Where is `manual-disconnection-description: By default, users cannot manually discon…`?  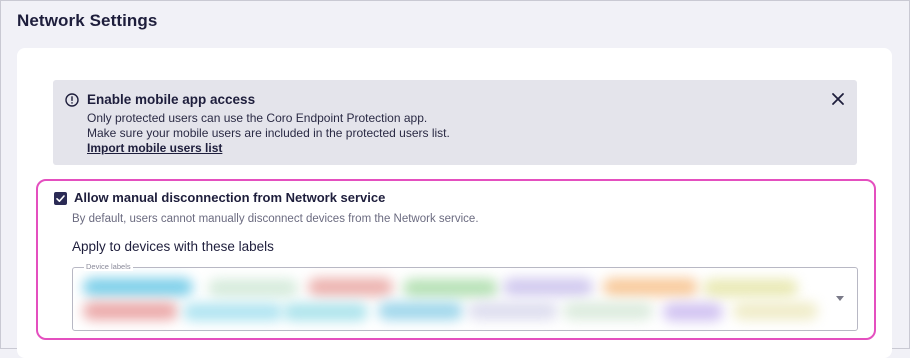 manual-disconnection-description: By default, users cannot manually discon… is located at coordinates (275, 219).